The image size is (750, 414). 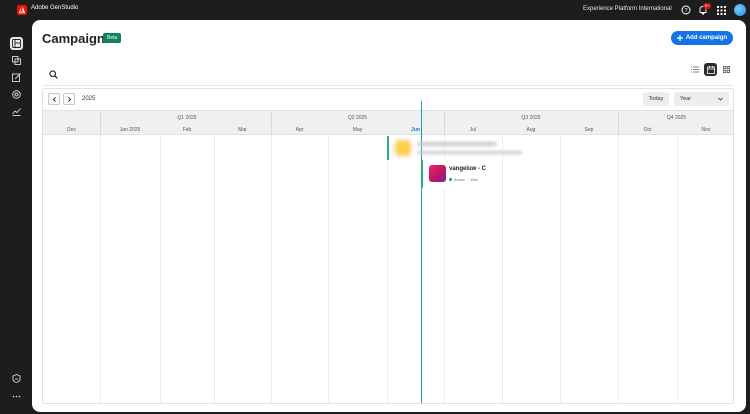 I want to click on apps-grid-icon, so click(x=721, y=10).